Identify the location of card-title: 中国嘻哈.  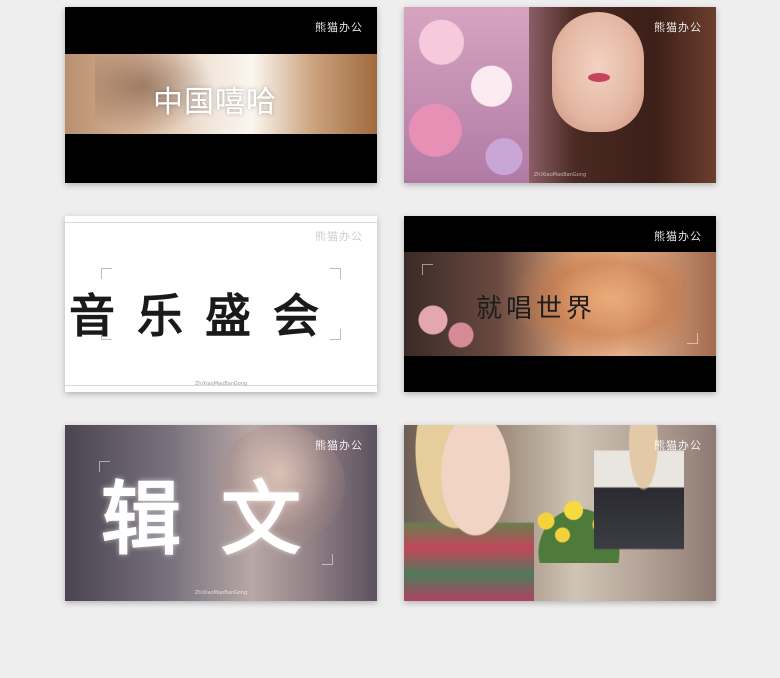
(215, 102).